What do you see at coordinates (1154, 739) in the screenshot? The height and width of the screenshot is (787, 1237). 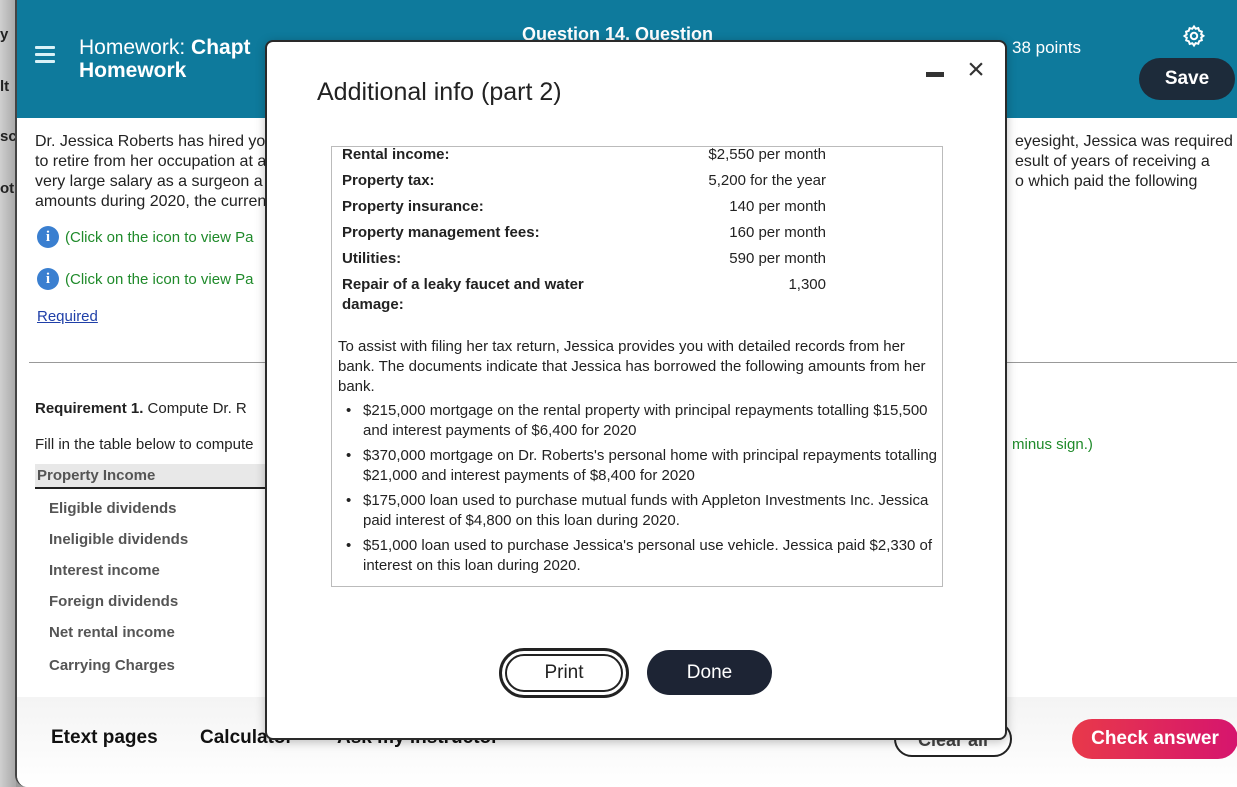 I see `check-answer-button: Check answer` at bounding box center [1154, 739].